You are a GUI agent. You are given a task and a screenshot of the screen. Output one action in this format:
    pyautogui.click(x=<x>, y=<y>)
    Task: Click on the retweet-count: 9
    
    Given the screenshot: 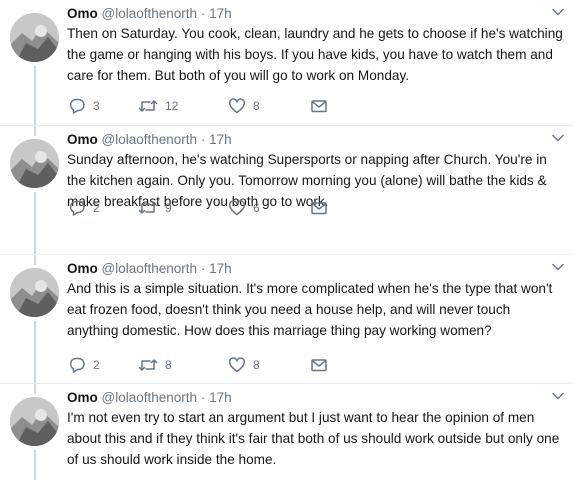 What is the action you would take?
    pyautogui.click(x=168, y=208)
    